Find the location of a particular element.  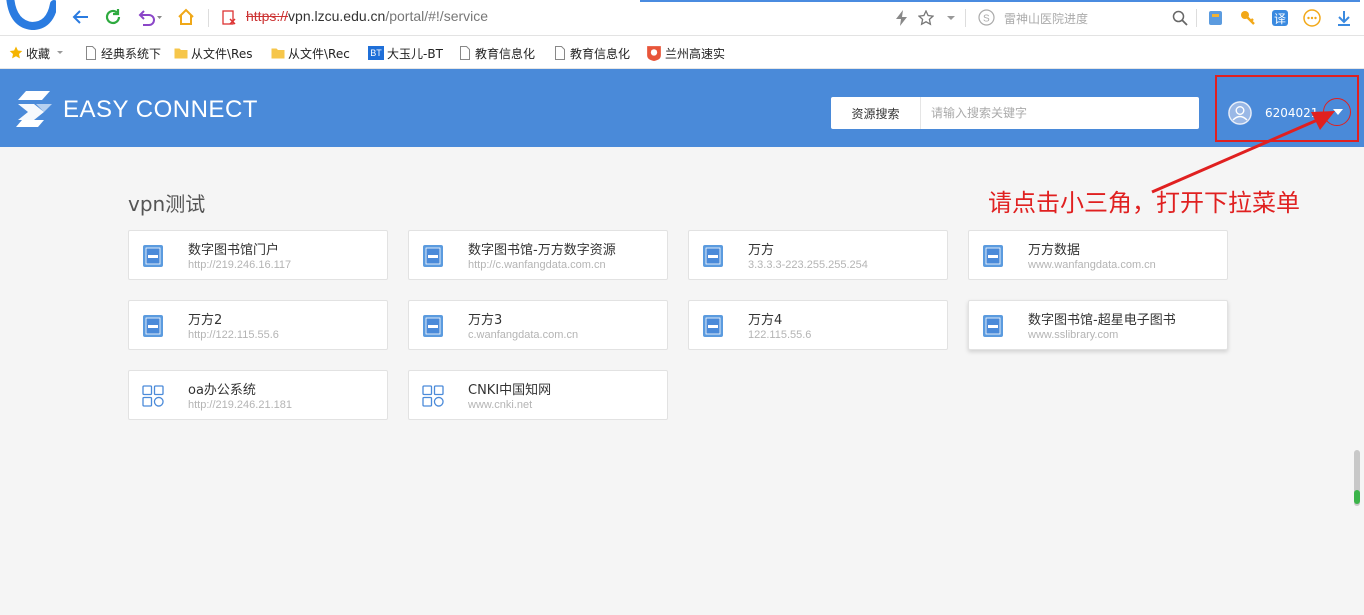

undo-close-button is located at coordinates (149, 17).